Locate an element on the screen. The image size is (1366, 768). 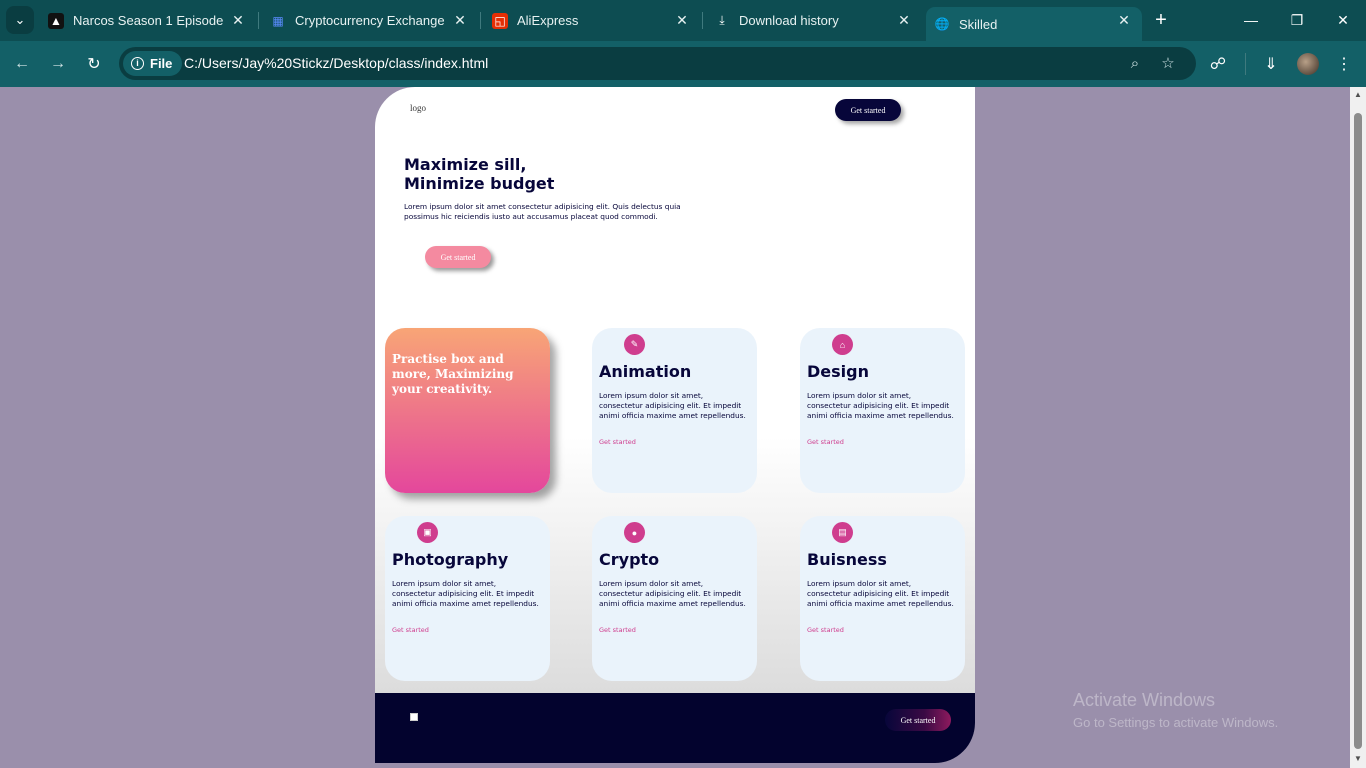
tab-title: AliExpress is located at coordinates (548, 20).